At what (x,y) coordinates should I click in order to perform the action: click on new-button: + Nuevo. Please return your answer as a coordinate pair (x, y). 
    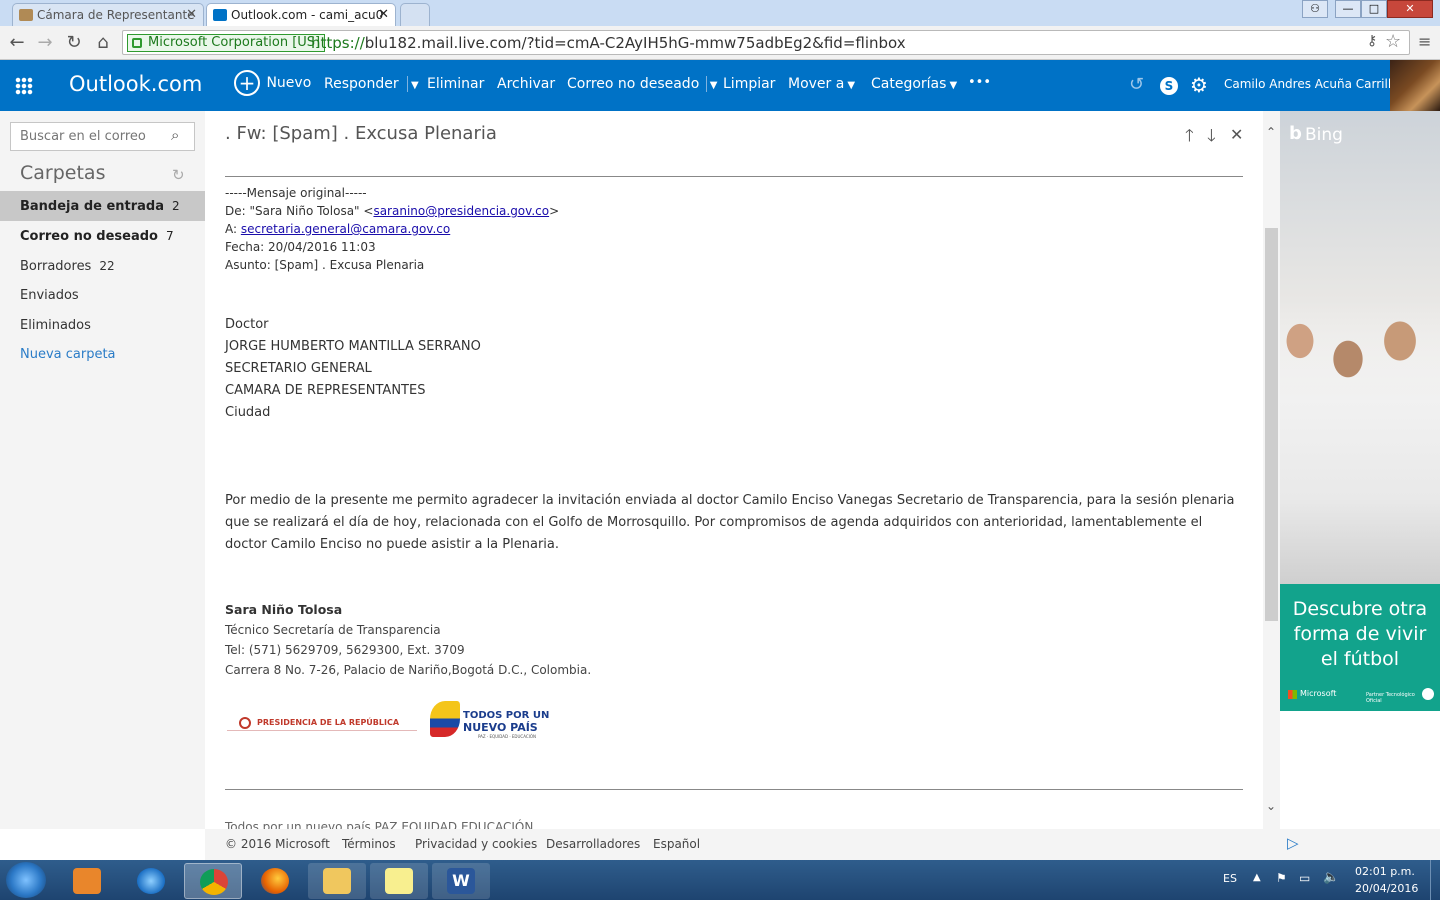
    Looking at the image, I should click on (272, 83).